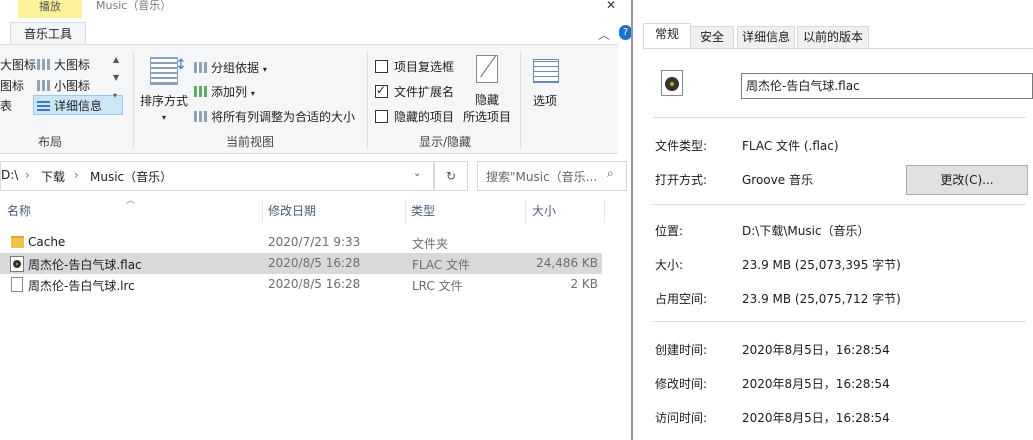 The image size is (1033, 440). I want to click on column-header-name: 名称, so click(19, 210).